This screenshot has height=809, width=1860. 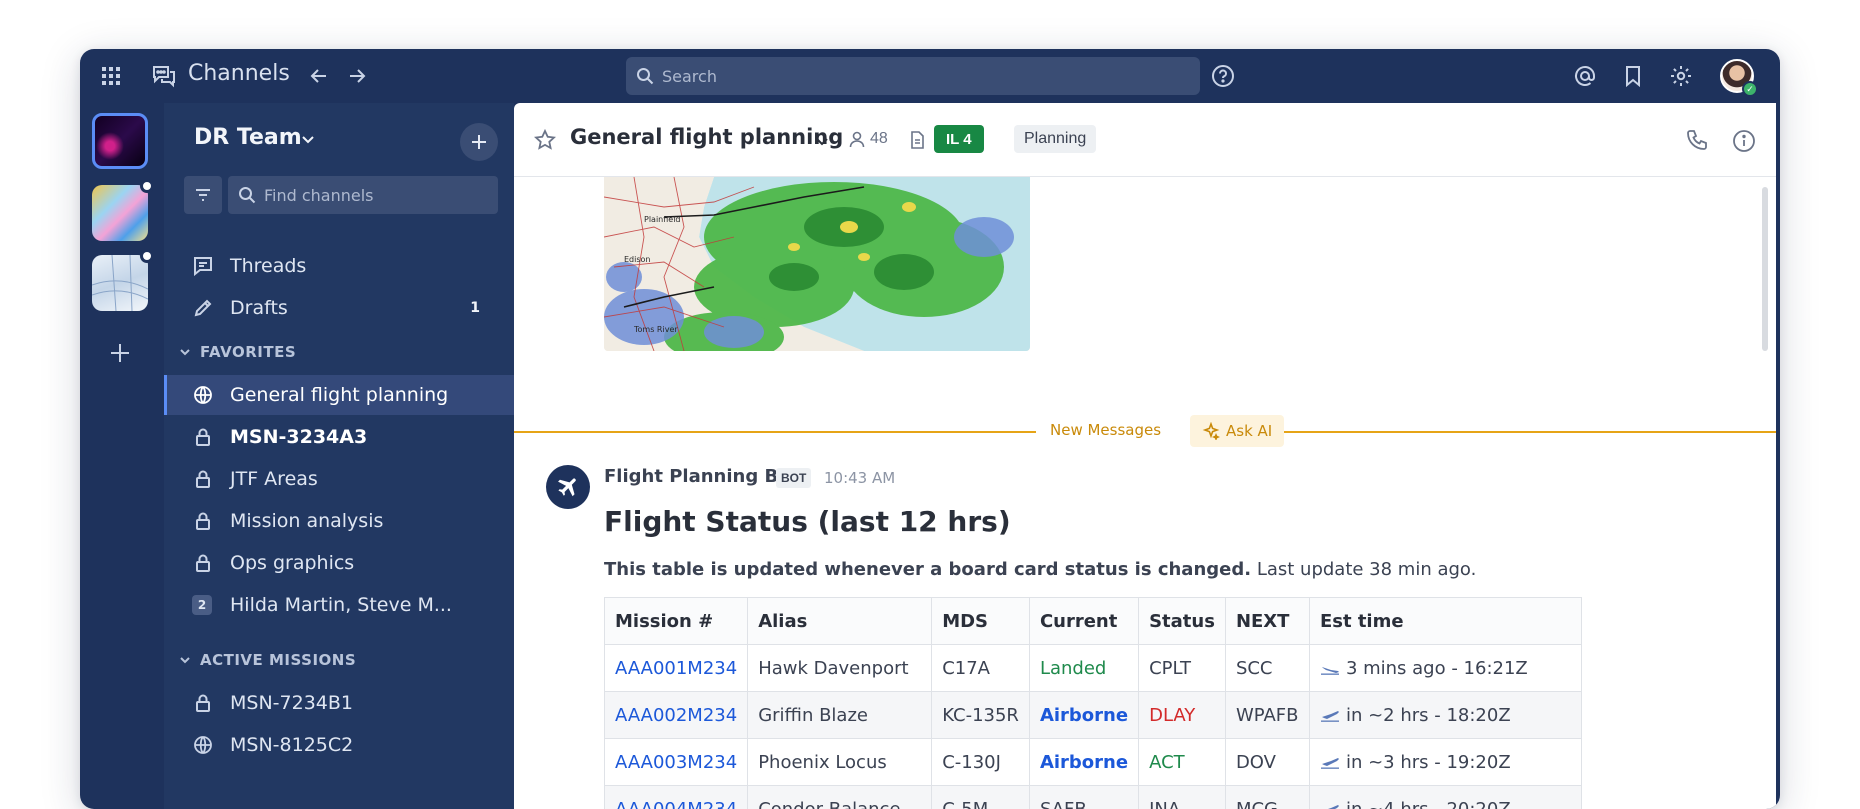 I want to click on est-time-cell: 3 mins ago - 16:21Z, so click(x=1445, y=668).